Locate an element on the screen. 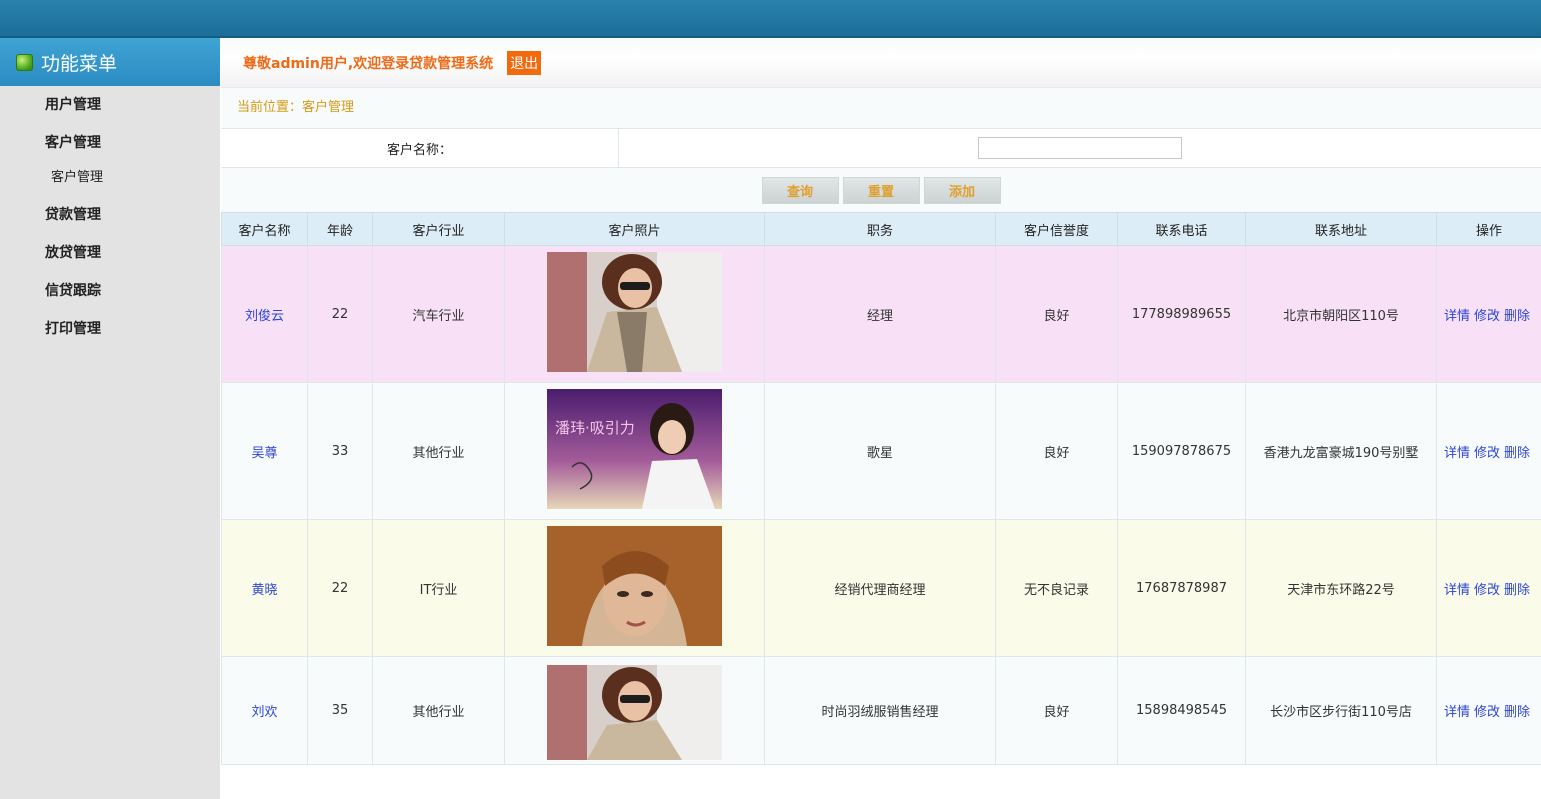 The width and height of the screenshot is (1541, 799). sidebar-subitem-customer-management: 客户管理 is located at coordinates (110, 179).